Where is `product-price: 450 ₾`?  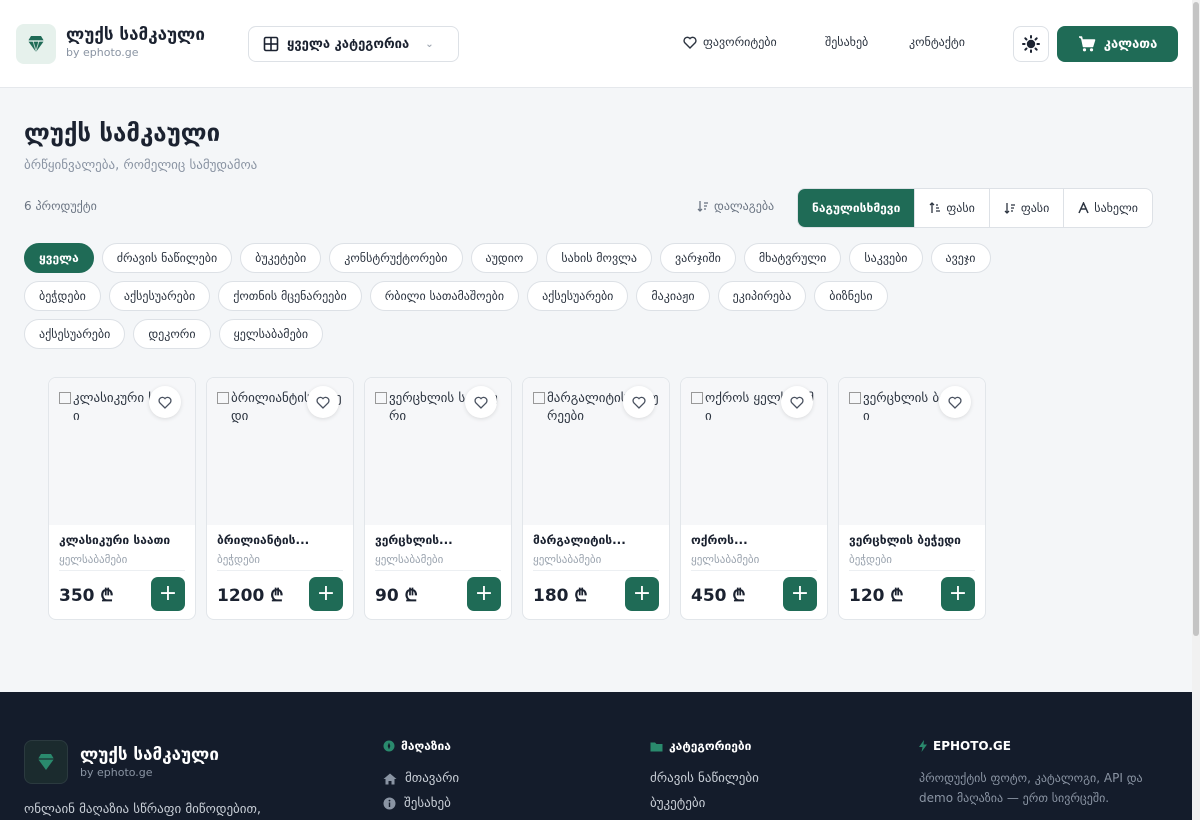 product-price: 450 ₾ is located at coordinates (718, 596).